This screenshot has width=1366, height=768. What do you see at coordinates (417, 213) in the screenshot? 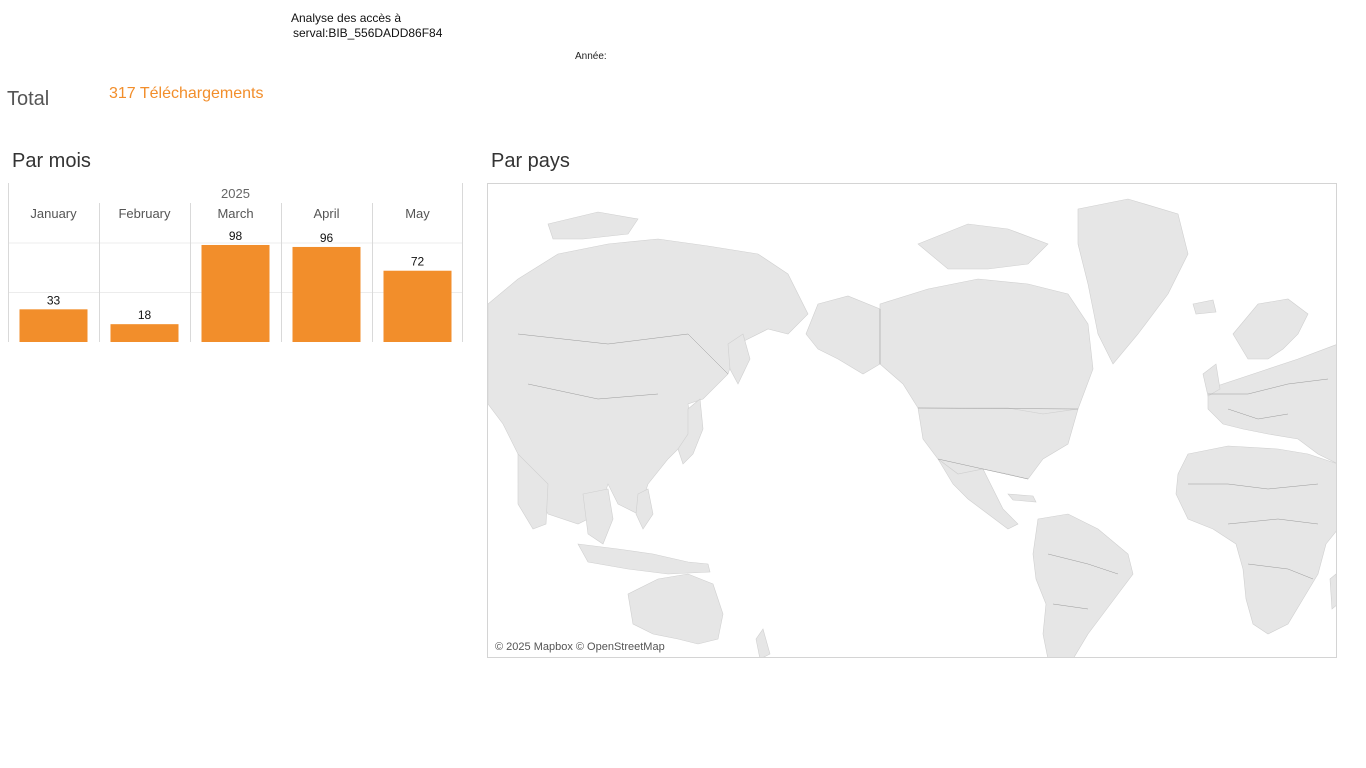
I see `month-label-may: May` at bounding box center [417, 213].